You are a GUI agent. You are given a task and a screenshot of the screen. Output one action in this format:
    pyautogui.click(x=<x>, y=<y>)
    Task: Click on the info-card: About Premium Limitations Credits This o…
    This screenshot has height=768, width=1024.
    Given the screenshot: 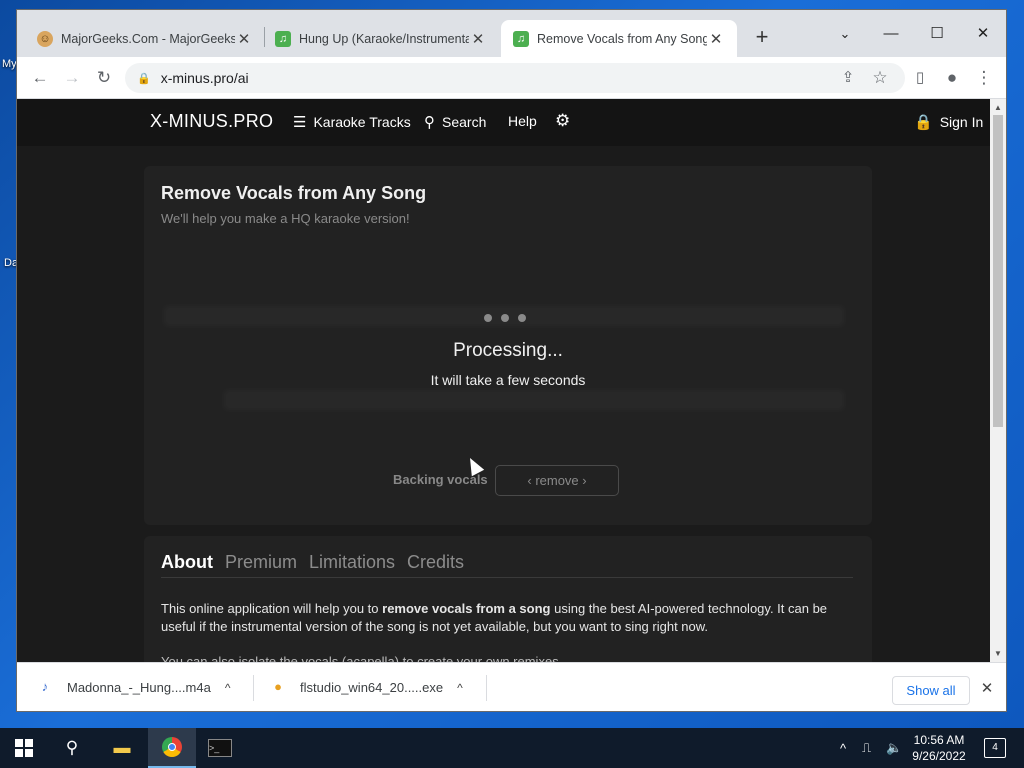 What is the action you would take?
    pyautogui.click(x=508, y=599)
    